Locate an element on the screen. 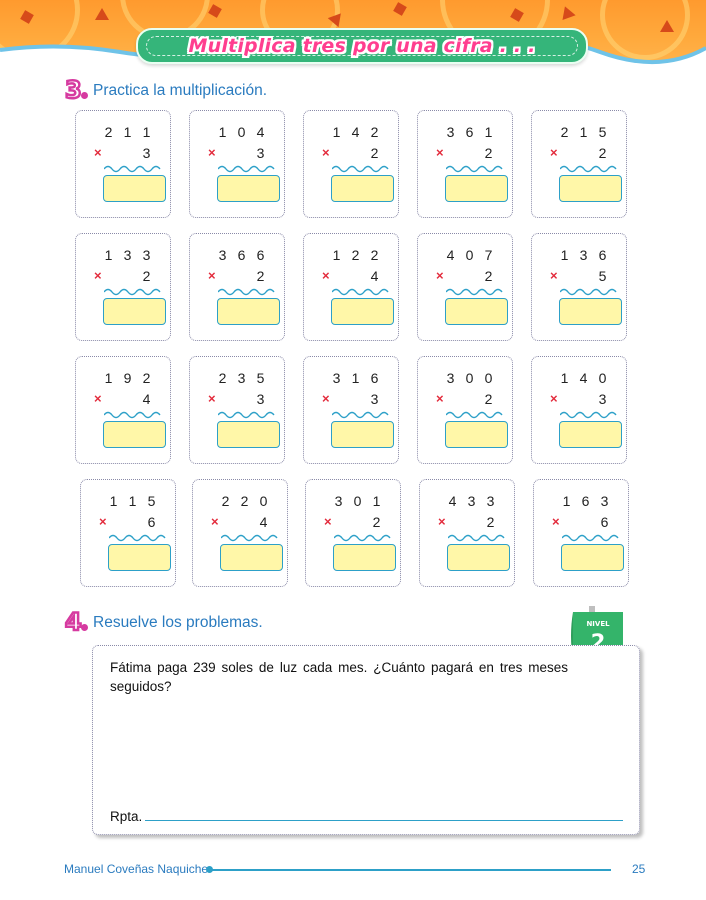  exercise-card: 2 1 1 × 3 is located at coordinates (123, 164).